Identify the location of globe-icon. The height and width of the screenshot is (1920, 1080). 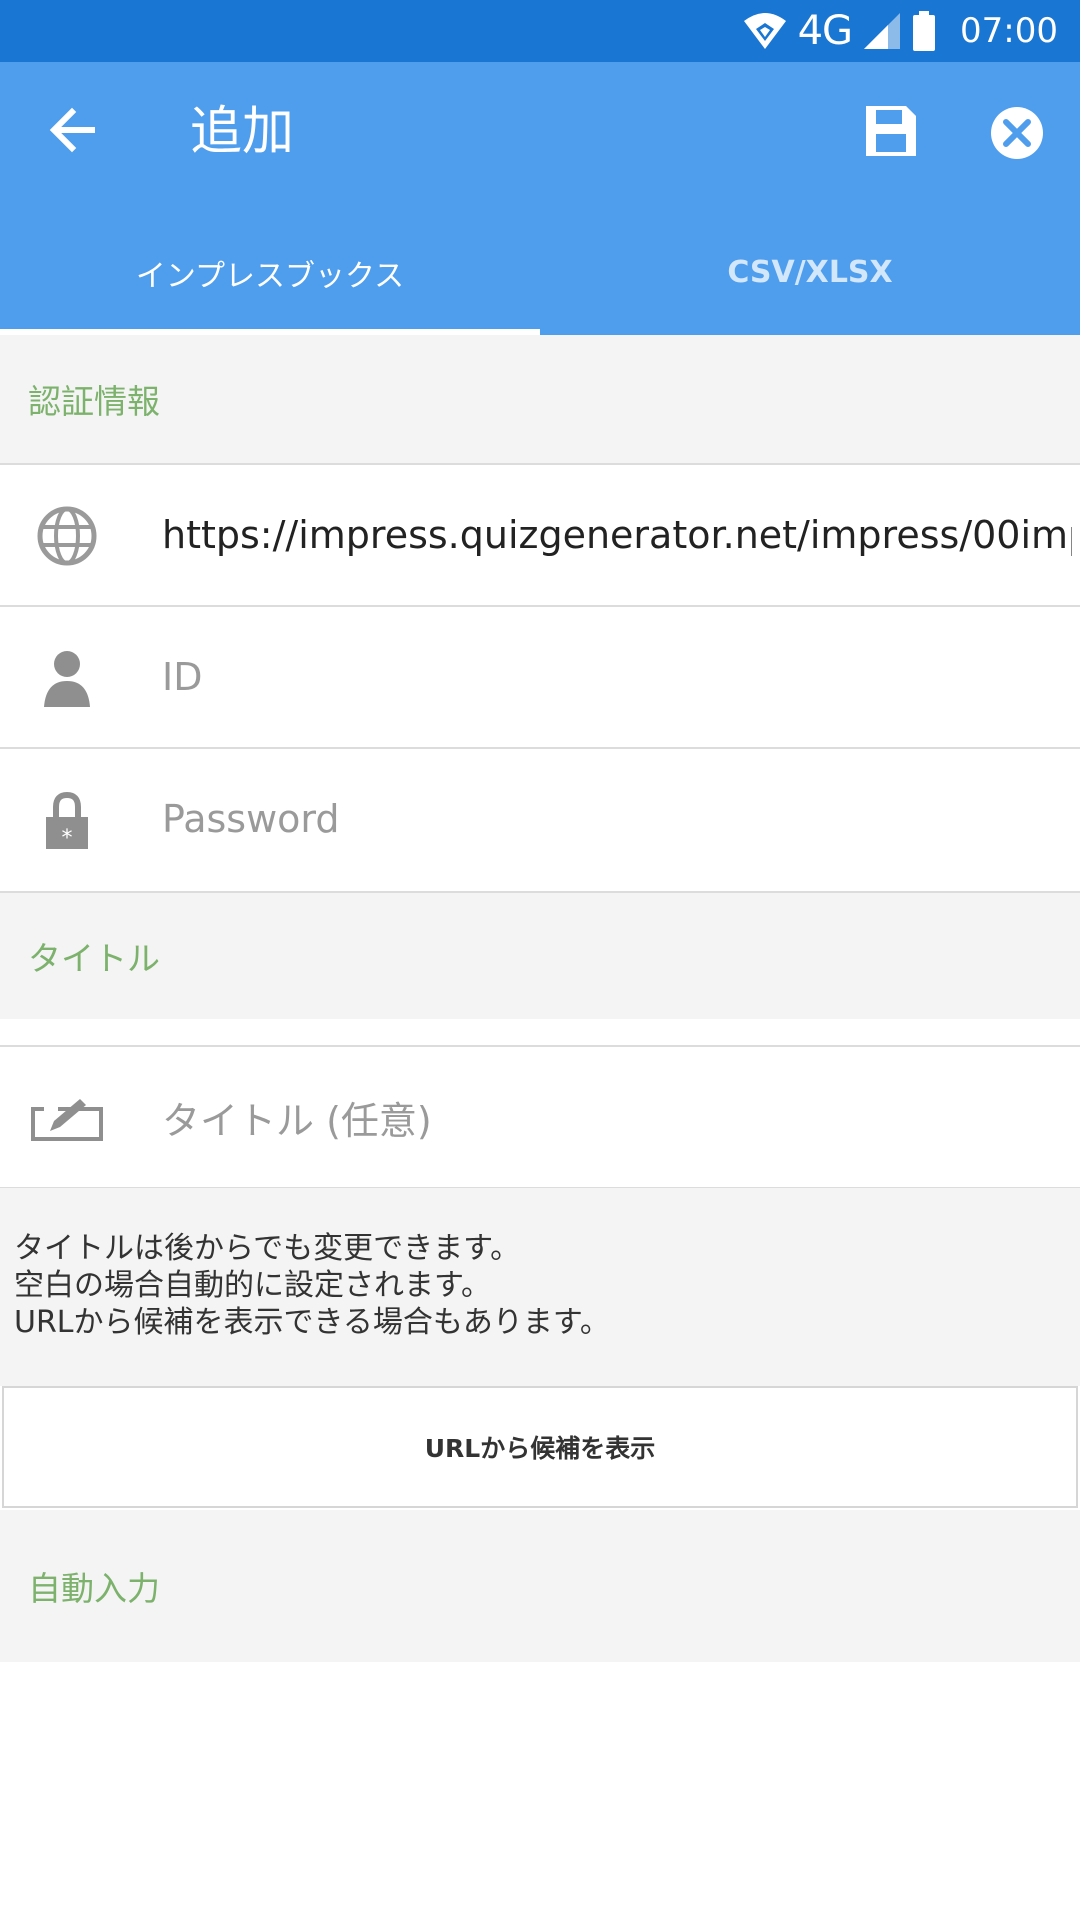
(67, 536).